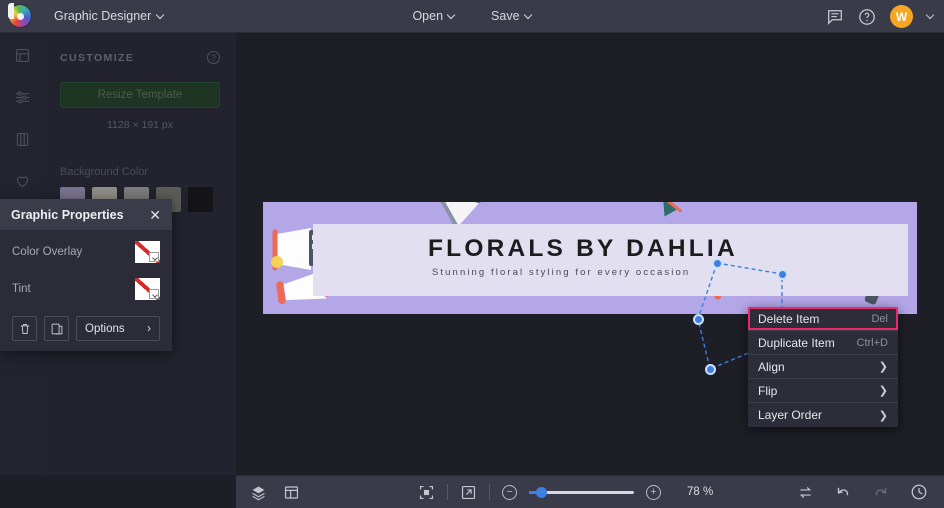 The height and width of the screenshot is (508, 944). I want to click on context-menu-item: Layer Order ❯, so click(823, 415).